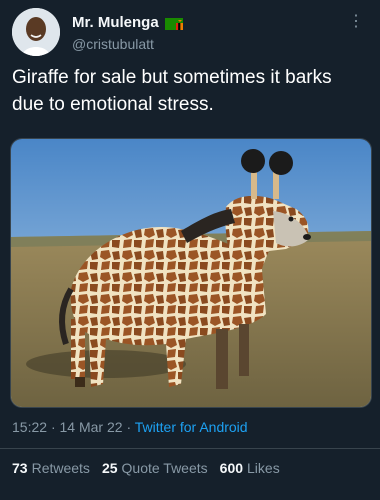  What do you see at coordinates (164, 468) in the screenshot?
I see `quotes-label: Quote Tweets` at bounding box center [164, 468].